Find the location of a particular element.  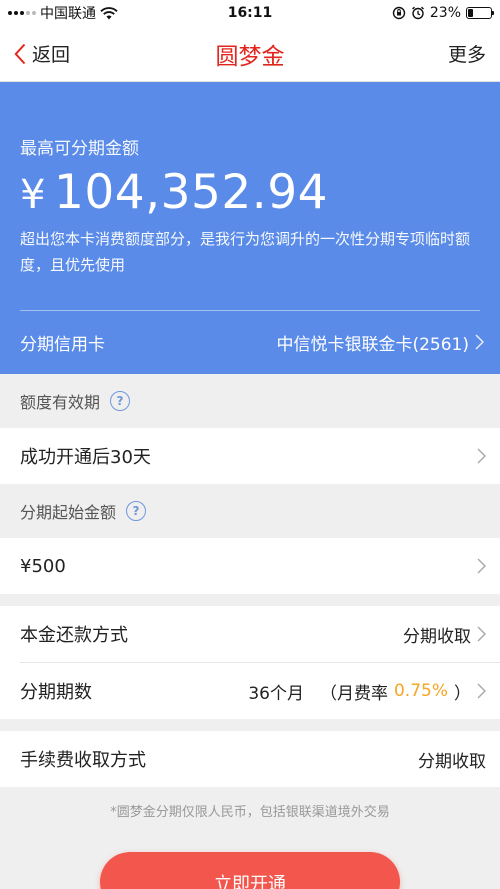

validity-header: 额度有效期 ? is located at coordinates (250, 401).